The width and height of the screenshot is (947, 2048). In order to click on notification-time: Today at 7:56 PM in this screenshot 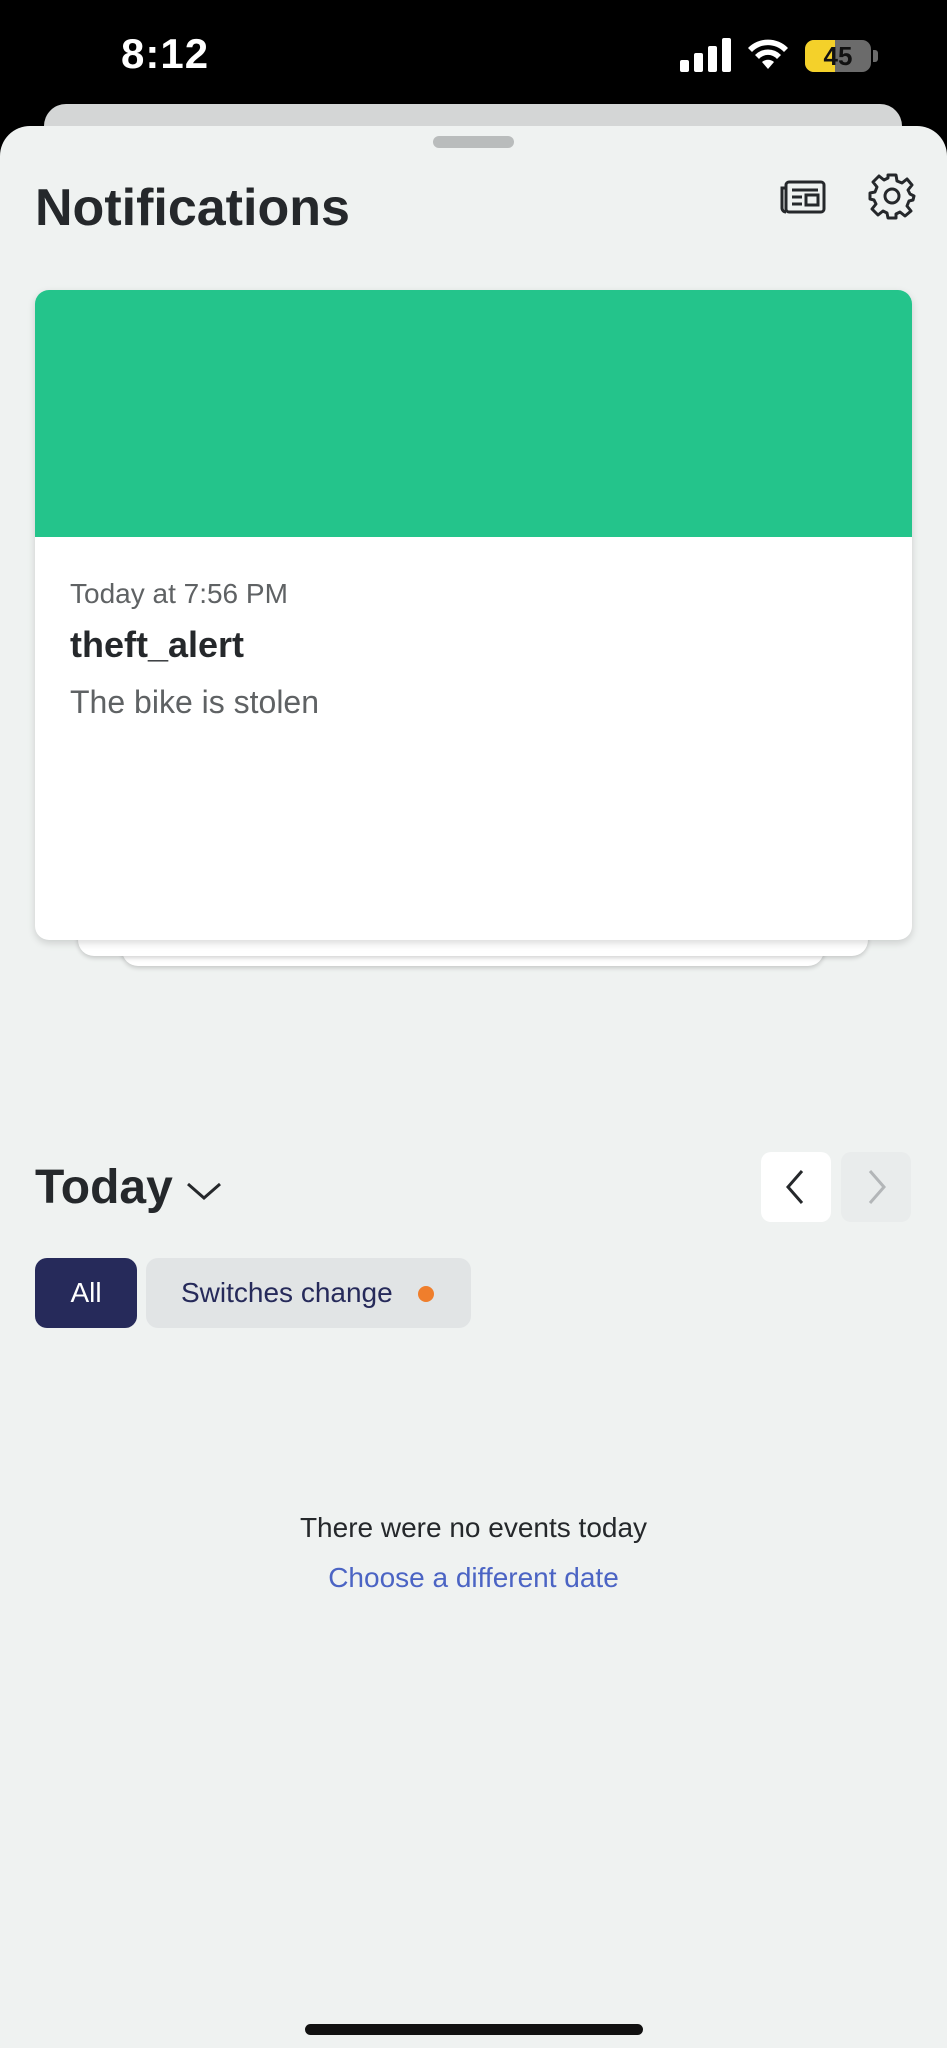, I will do `click(179, 593)`.